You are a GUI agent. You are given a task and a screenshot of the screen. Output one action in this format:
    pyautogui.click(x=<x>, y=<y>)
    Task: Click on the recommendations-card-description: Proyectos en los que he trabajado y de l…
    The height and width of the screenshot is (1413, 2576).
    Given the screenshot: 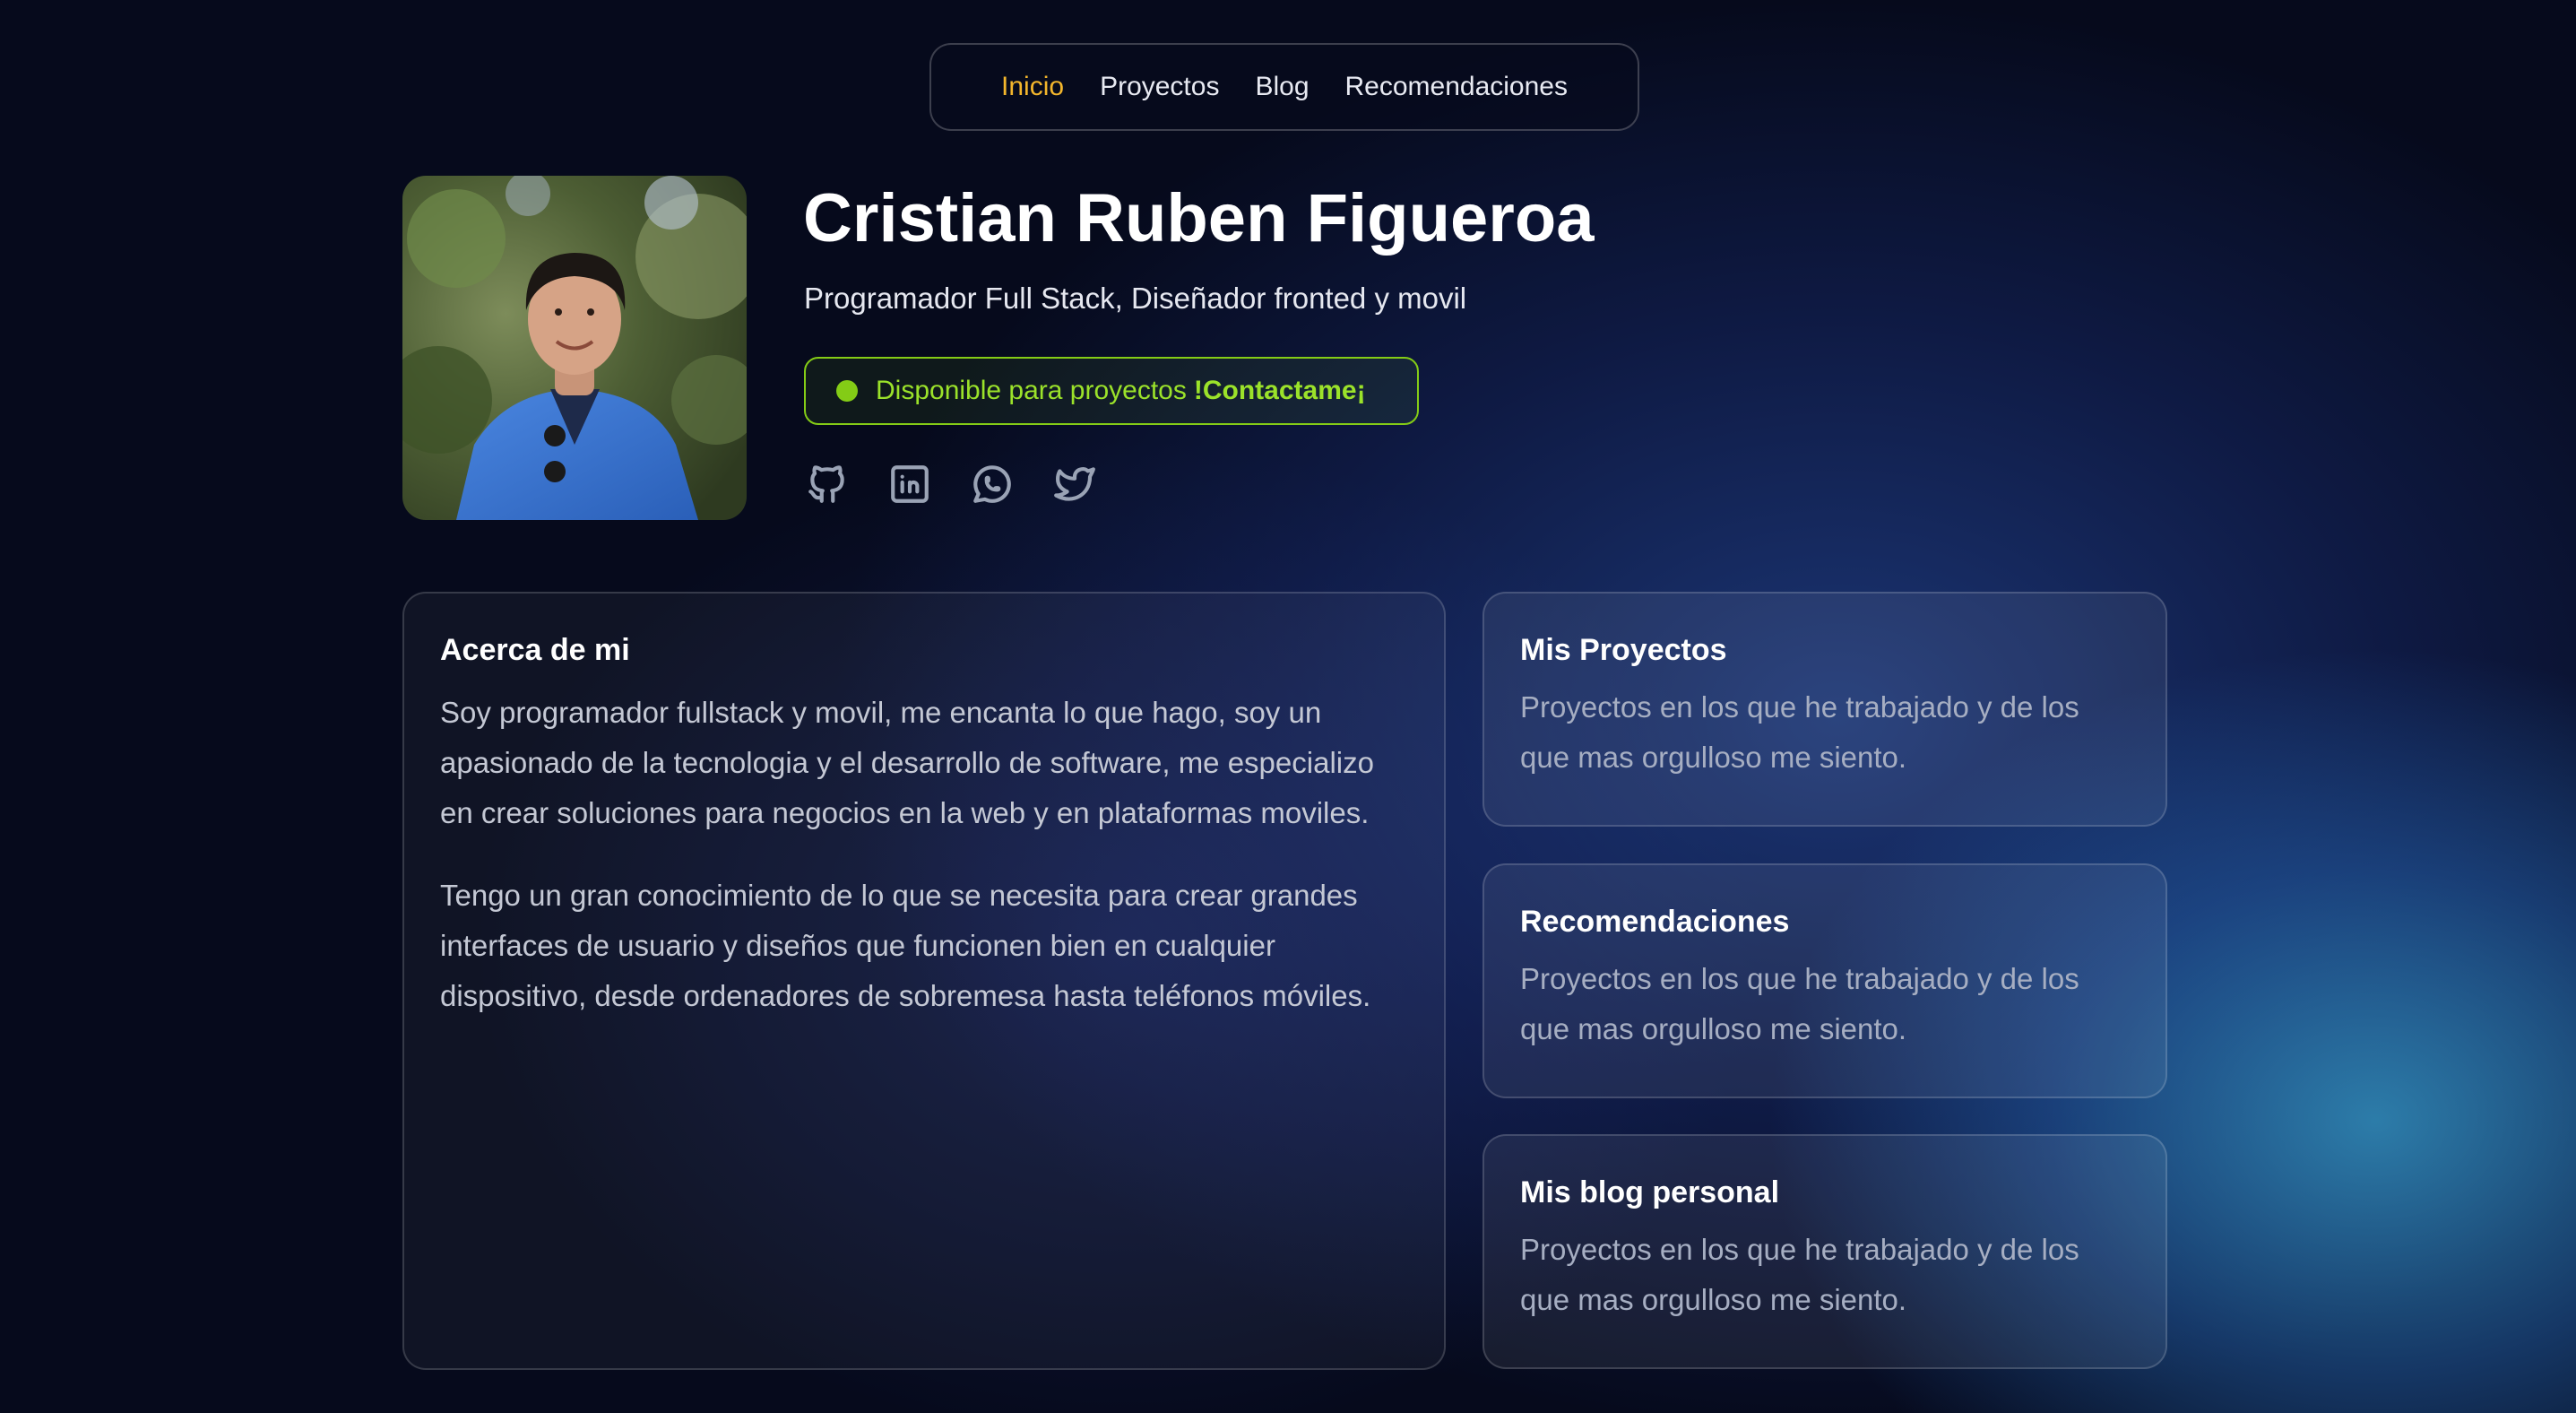 What is the action you would take?
    pyautogui.click(x=1799, y=1004)
    